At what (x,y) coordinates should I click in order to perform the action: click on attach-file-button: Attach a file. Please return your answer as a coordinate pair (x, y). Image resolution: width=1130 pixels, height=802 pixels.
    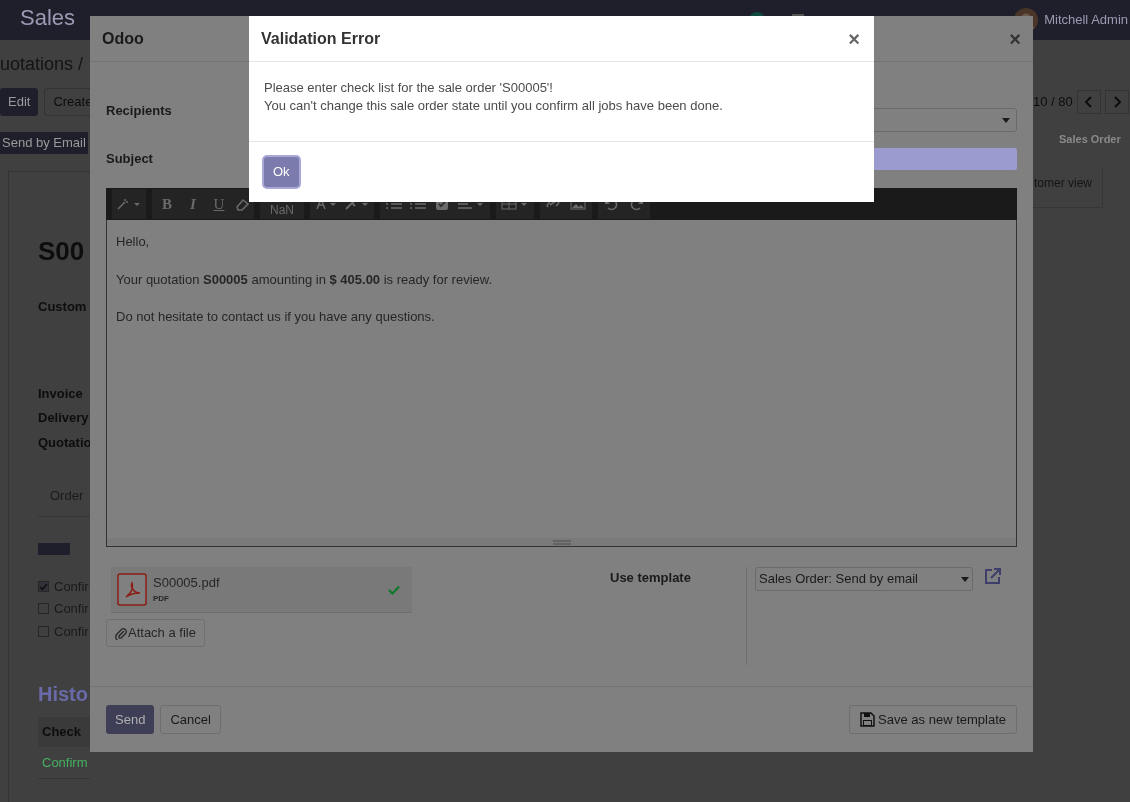
    Looking at the image, I should click on (155, 633).